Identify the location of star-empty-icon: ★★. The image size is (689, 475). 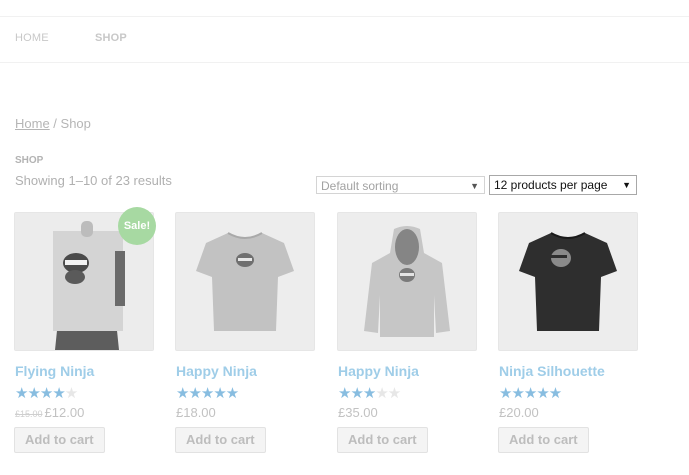
(388, 393).